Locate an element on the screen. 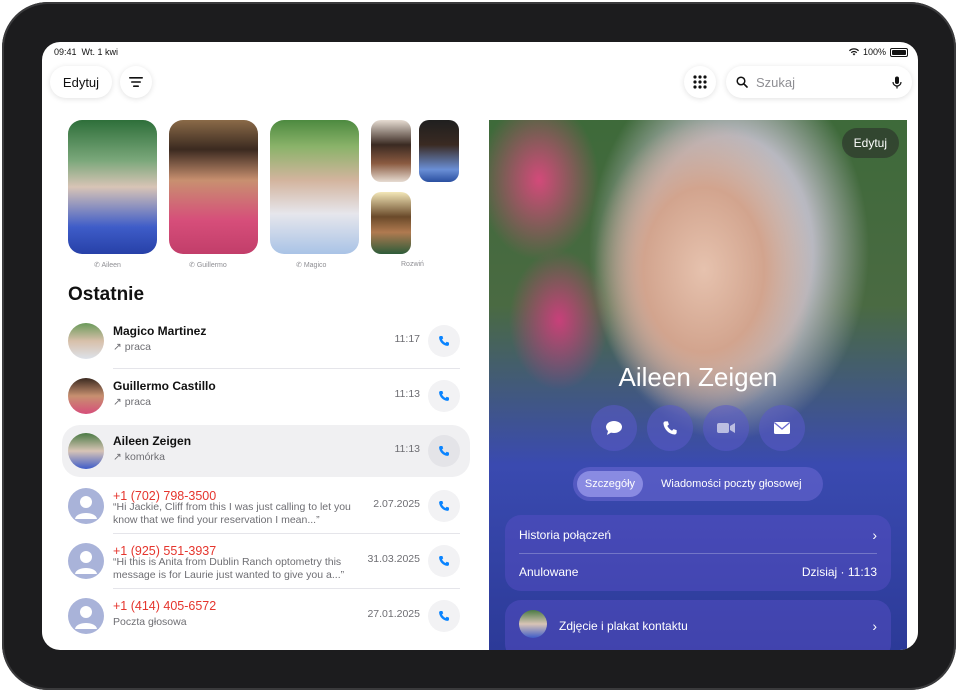 This screenshot has height=692, width=958. wifi-icon is located at coordinates (853, 52).